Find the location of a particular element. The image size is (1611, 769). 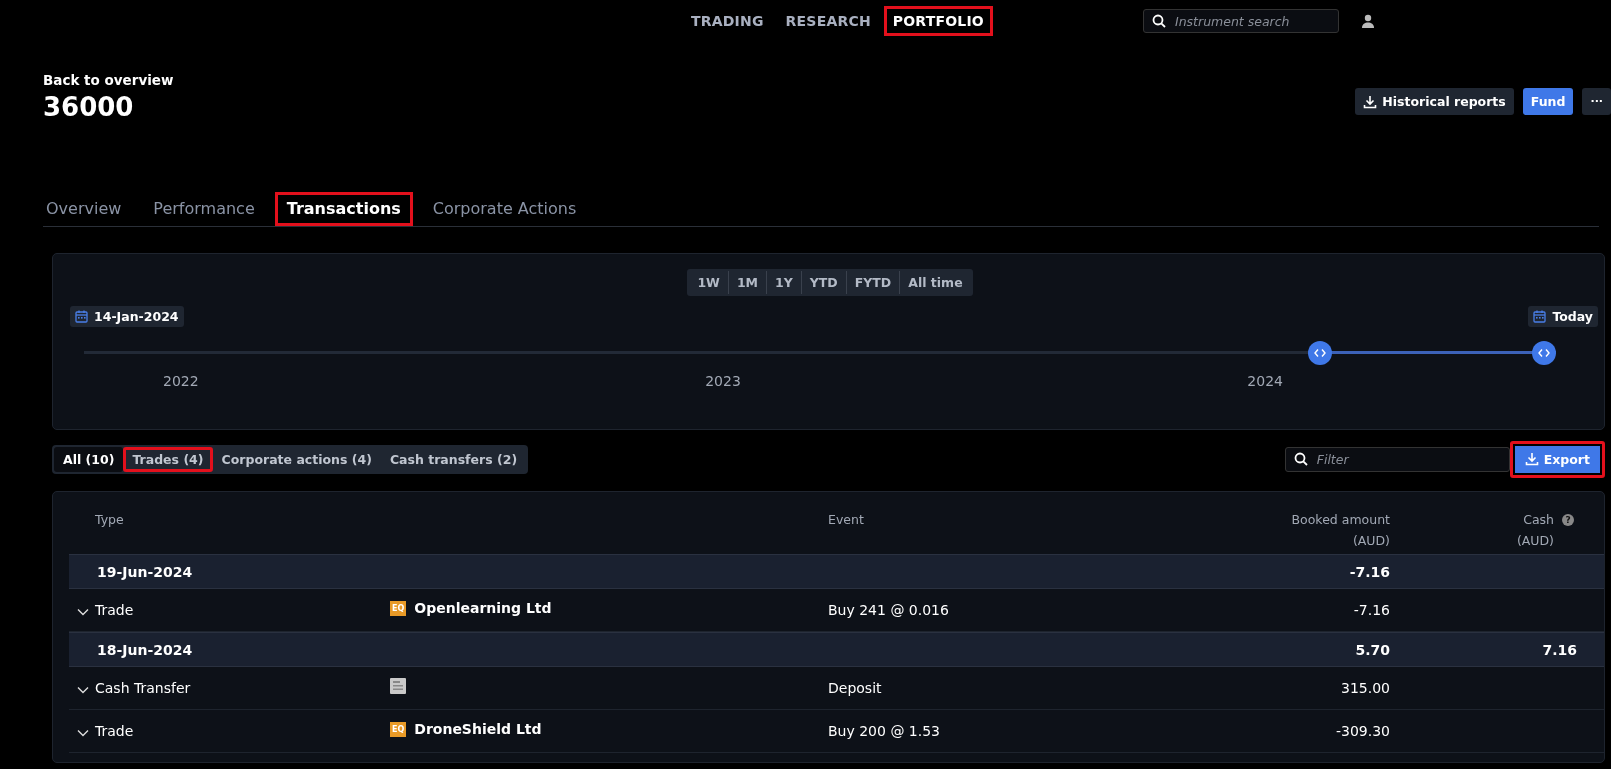

back-link: Back to overview is located at coordinates (108, 80).